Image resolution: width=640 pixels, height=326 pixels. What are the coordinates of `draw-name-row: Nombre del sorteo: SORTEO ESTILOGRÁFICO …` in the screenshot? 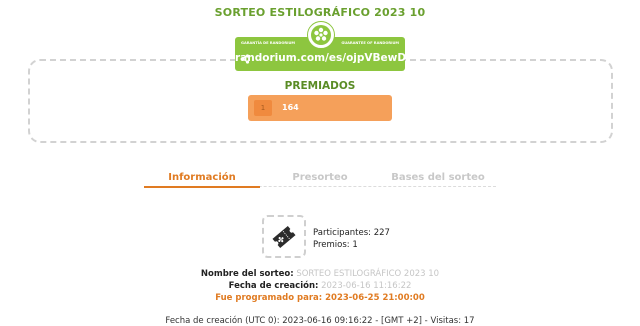 It's located at (320, 274).